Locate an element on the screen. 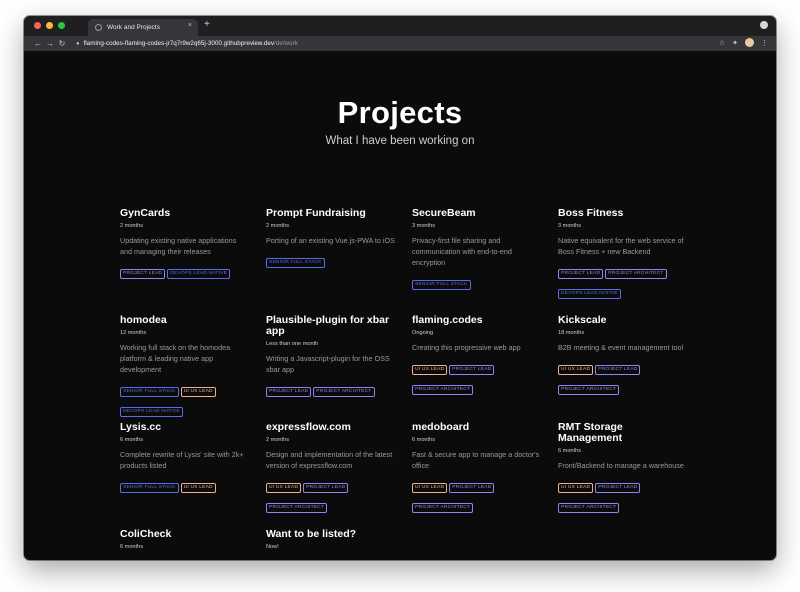 The height and width of the screenshot is (592, 800). project-duration: 2 months is located at coordinates (278, 226).